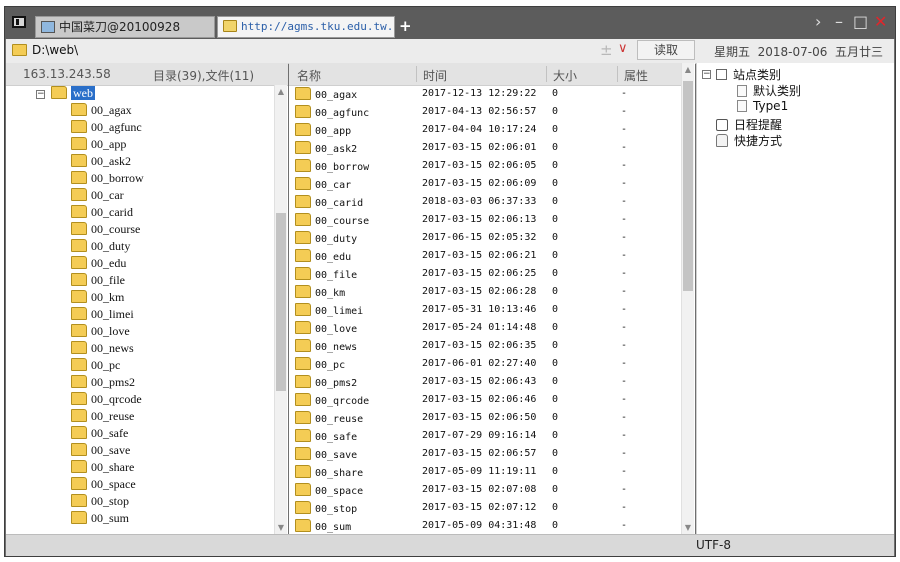 The image size is (900, 562). I want to click on shortcuts-item: 快捷方式, so click(749, 140).